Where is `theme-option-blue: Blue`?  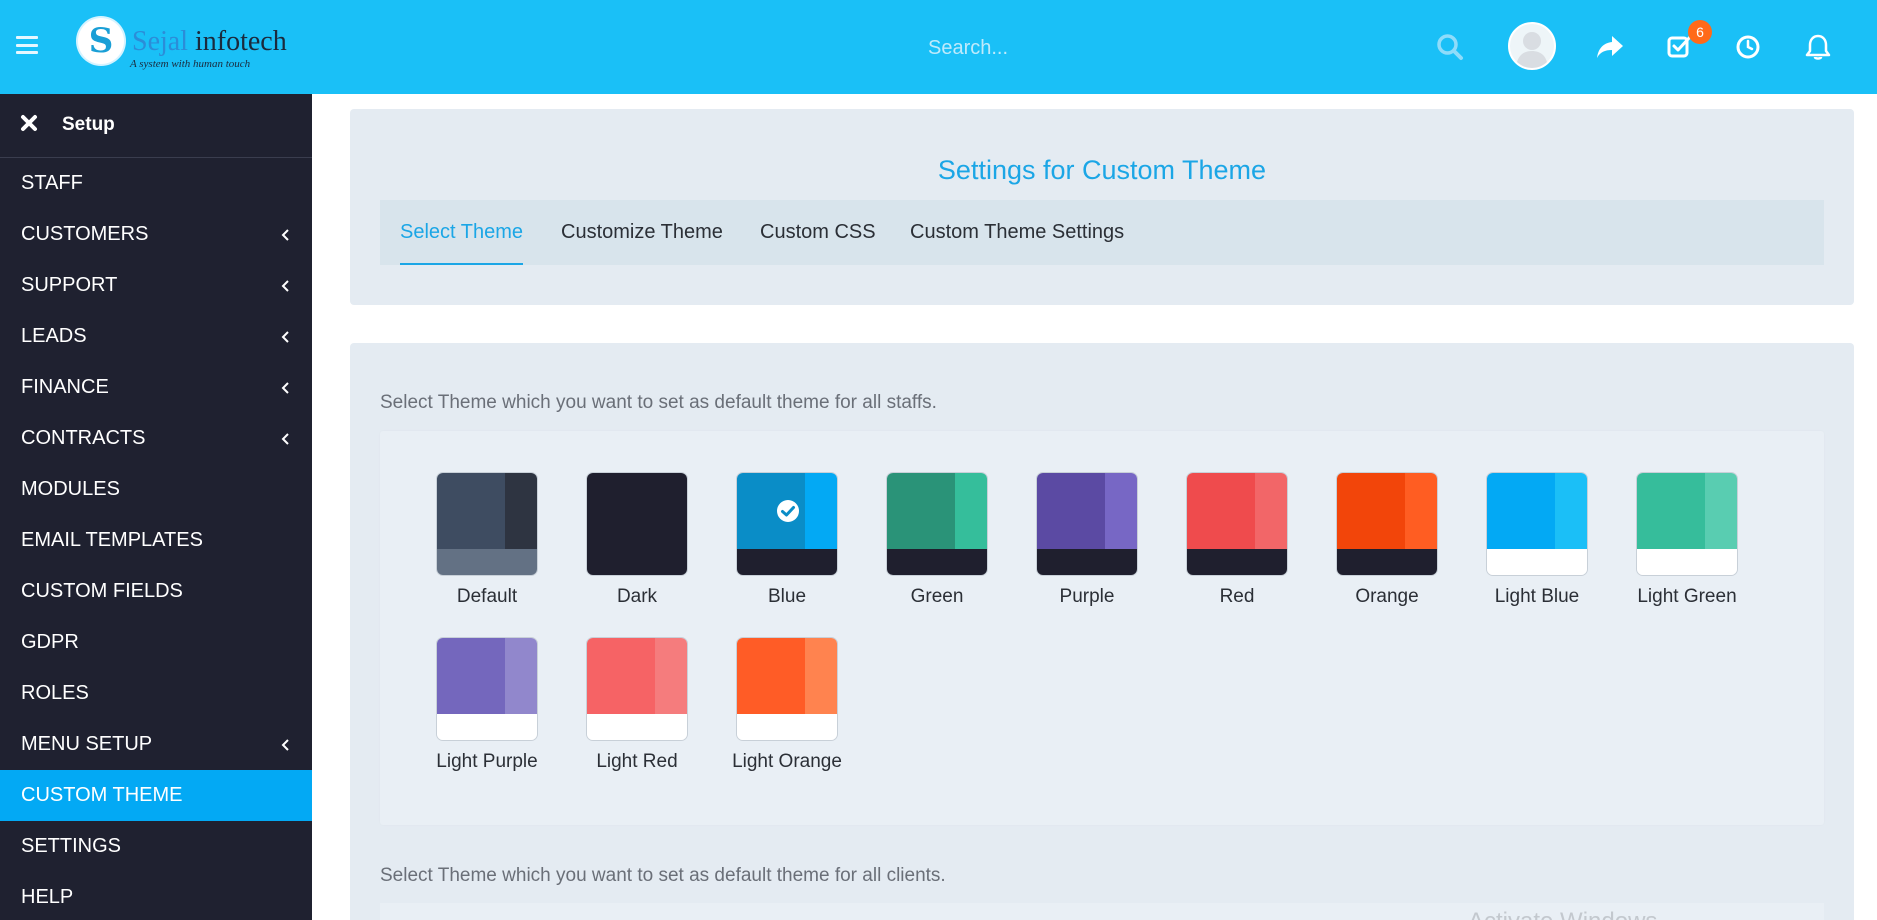
theme-option-blue: Blue is located at coordinates (781, 542).